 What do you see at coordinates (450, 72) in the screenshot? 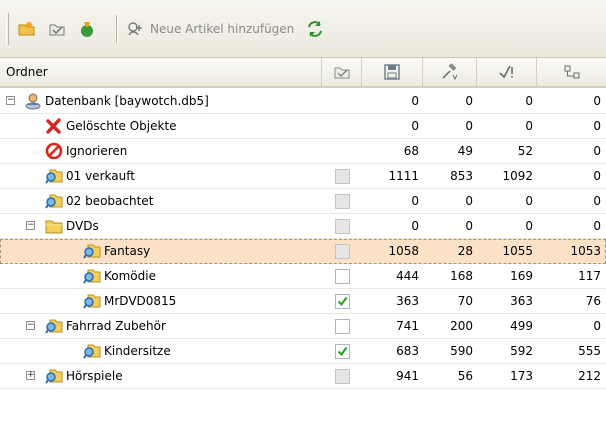
I see `column-header-bids` at bounding box center [450, 72].